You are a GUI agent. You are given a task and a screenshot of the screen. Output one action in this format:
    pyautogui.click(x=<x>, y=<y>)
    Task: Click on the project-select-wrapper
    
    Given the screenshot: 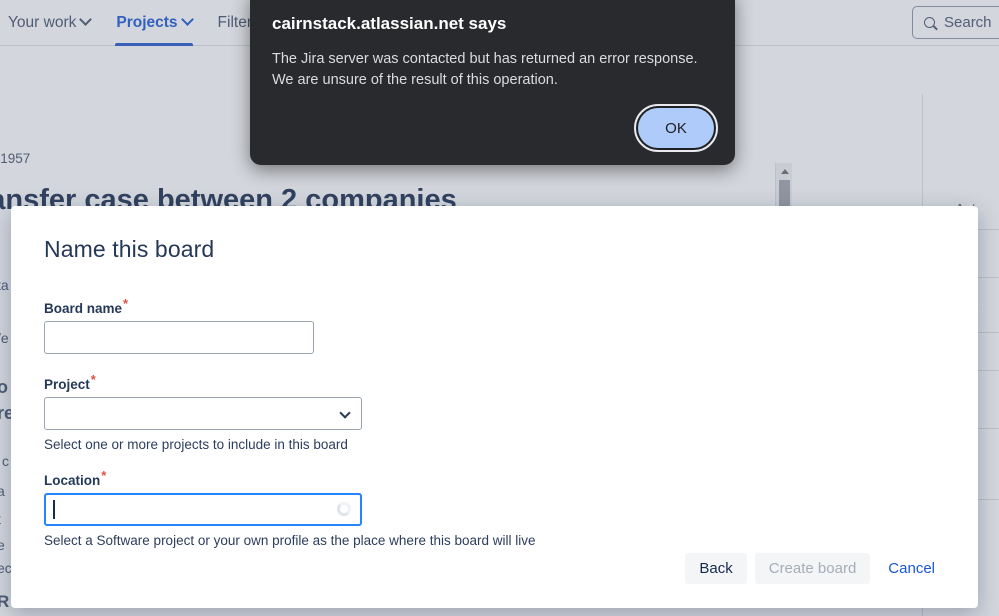 What is the action you would take?
    pyautogui.click(x=203, y=413)
    